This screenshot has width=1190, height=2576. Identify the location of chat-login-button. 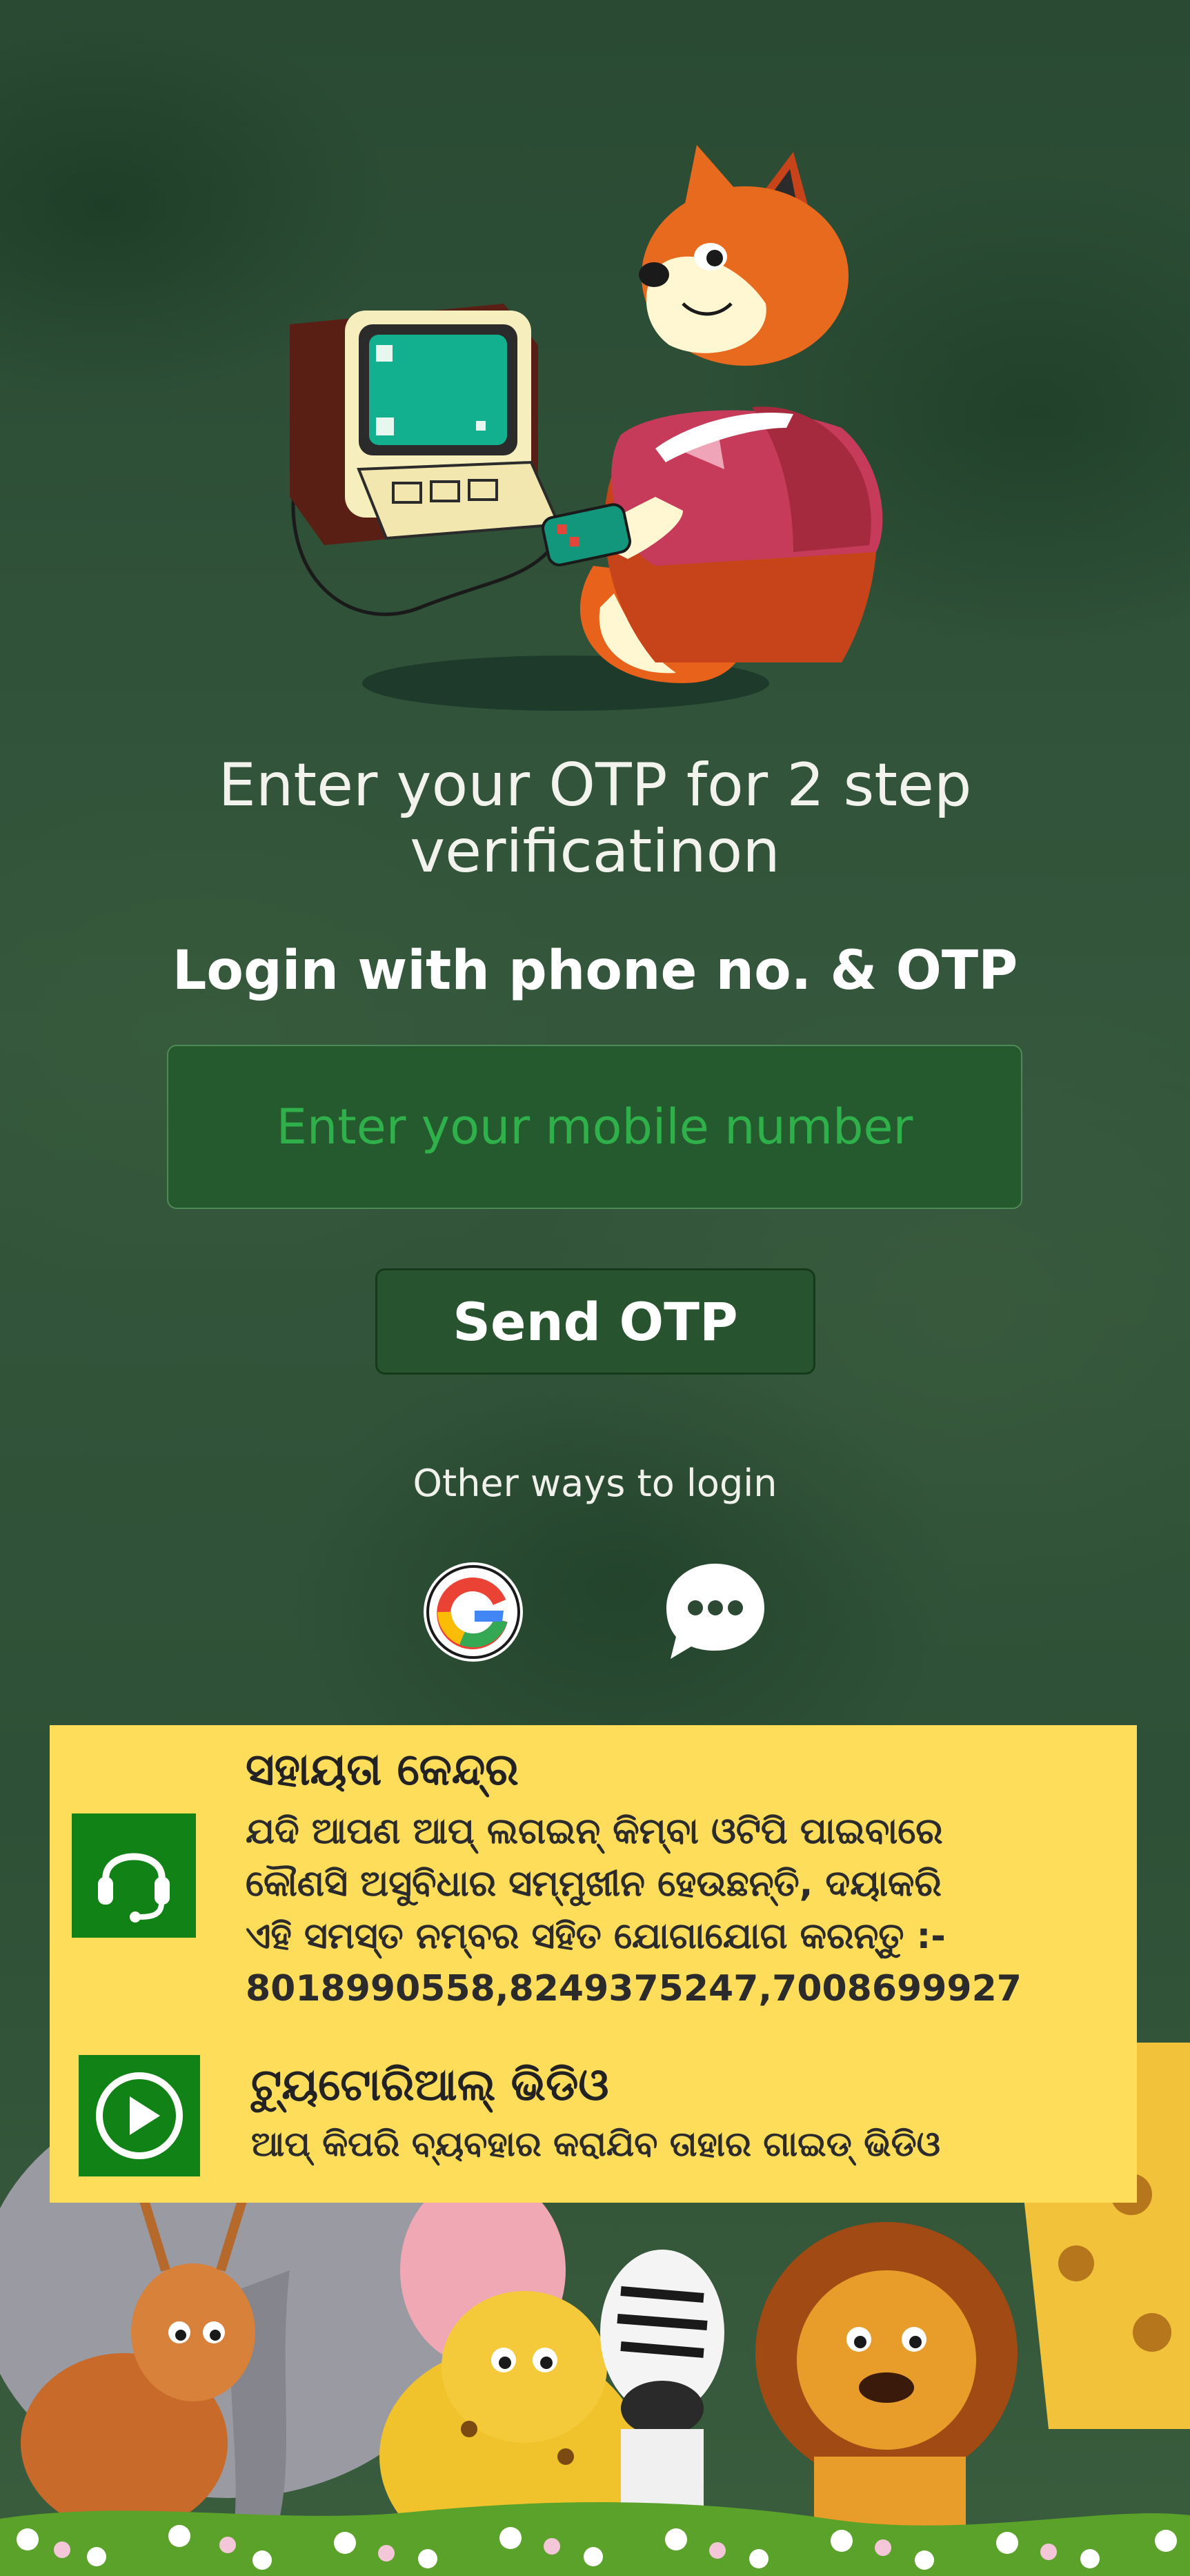
(715, 1611).